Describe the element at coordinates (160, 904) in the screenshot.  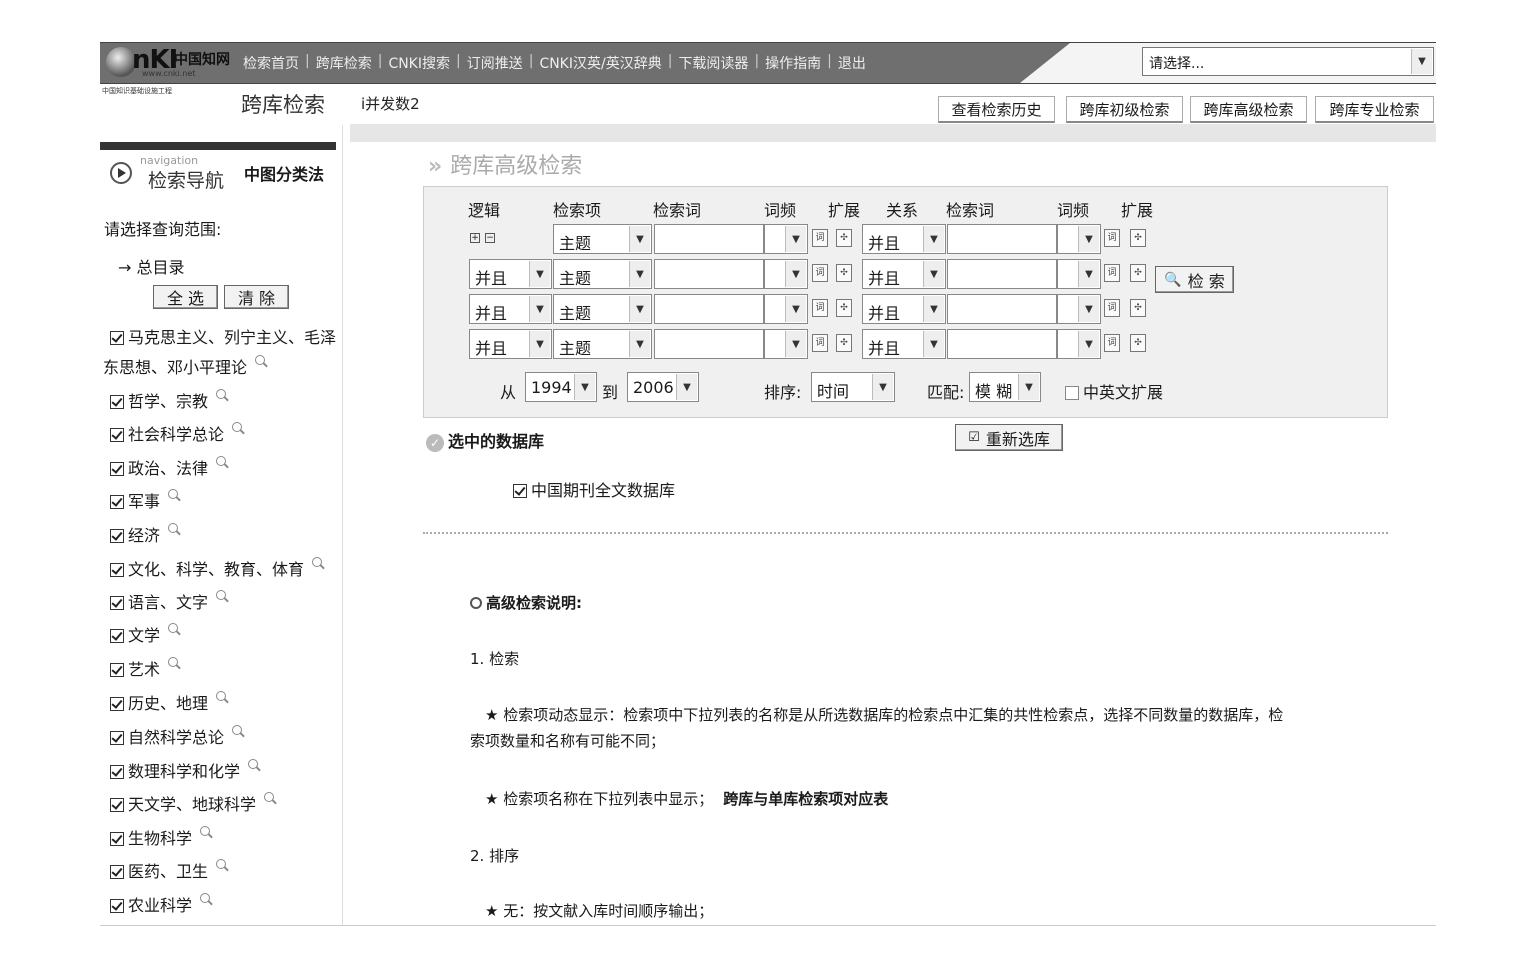
I see `category-item: 农业科学` at that location.